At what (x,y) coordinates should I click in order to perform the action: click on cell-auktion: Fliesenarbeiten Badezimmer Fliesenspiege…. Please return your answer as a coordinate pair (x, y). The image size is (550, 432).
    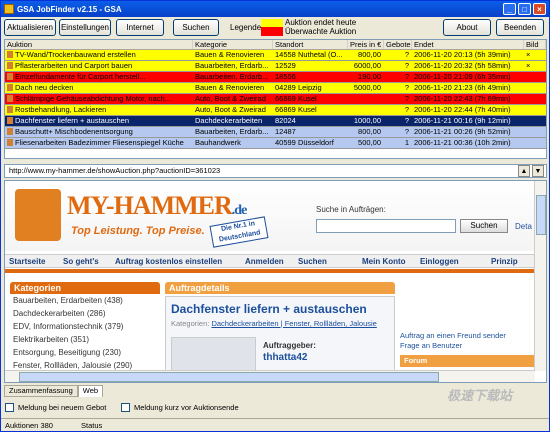
    Looking at the image, I should click on (99, 143).